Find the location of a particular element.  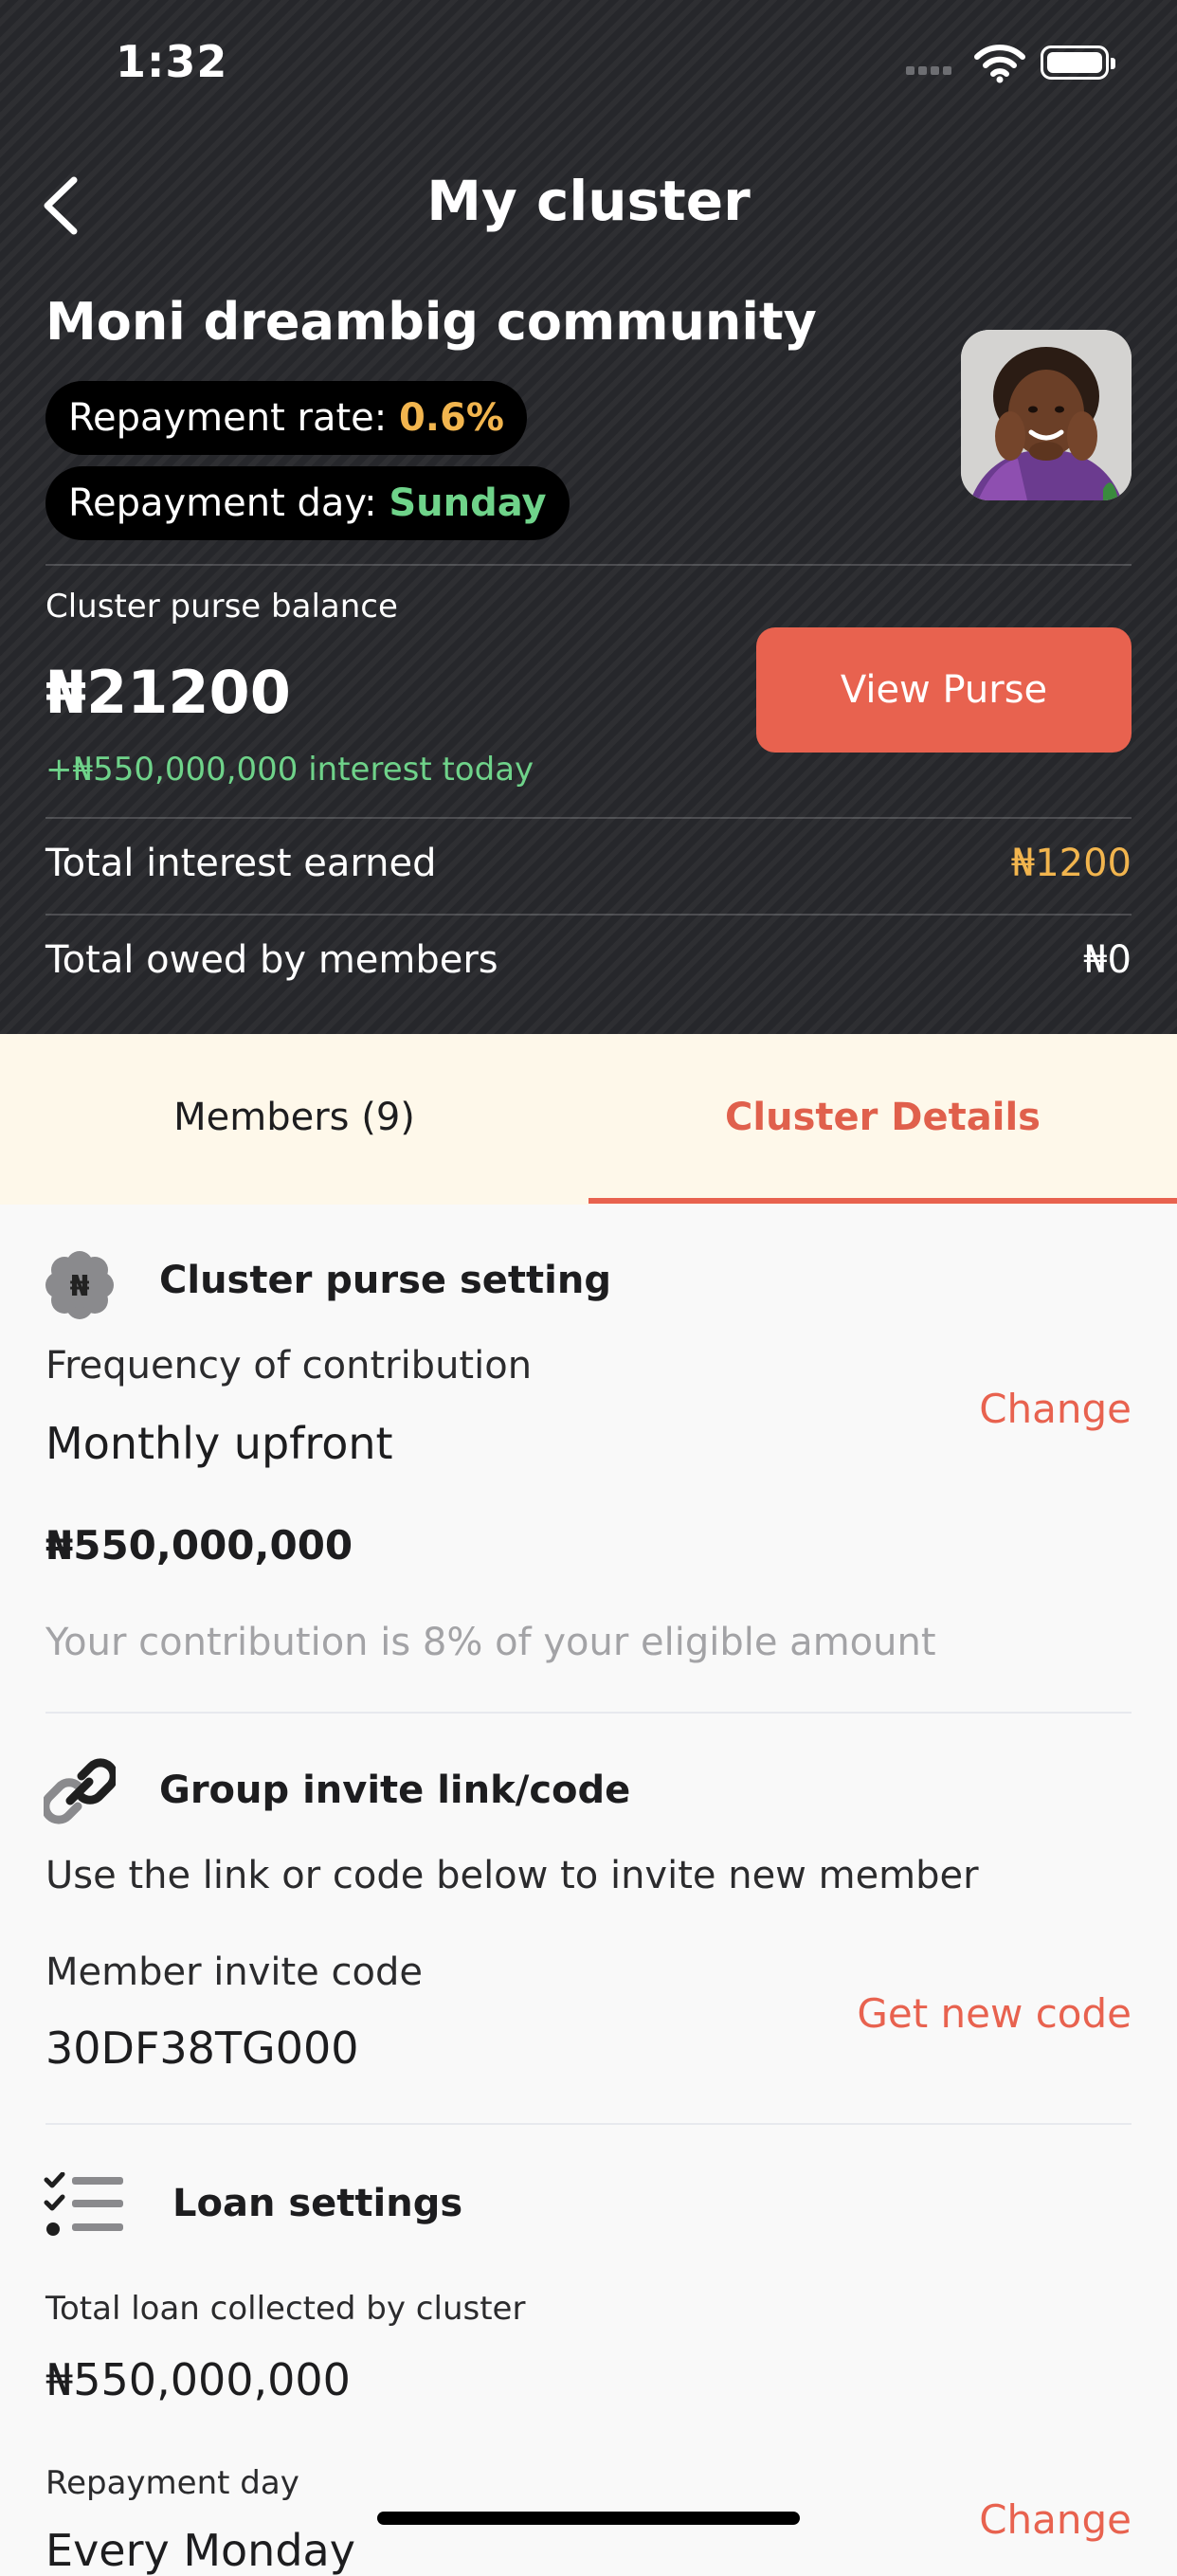

total-owed-value: ₦0 is located at coordinates (1107, 960).